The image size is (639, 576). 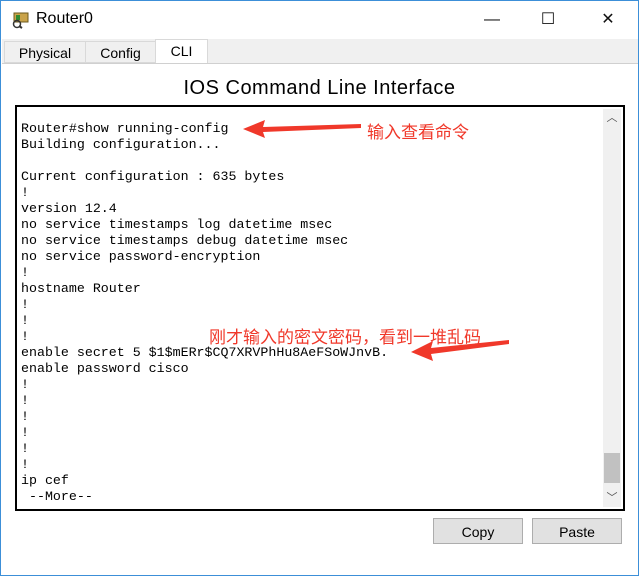 I want to click on terminal-line: no service timestamps log datetime msec, so click(x=177, y=224).